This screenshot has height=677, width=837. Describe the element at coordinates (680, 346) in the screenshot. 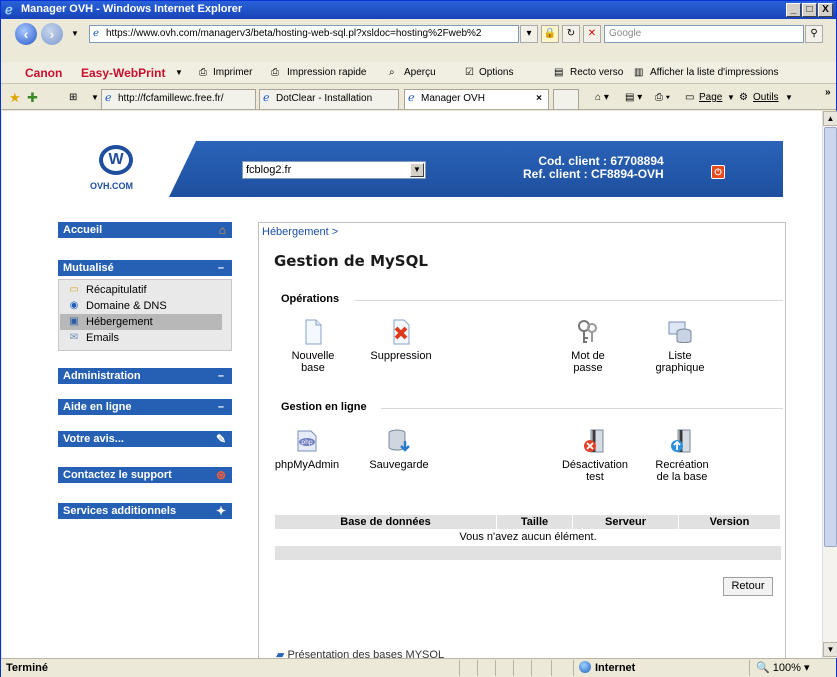

I see `graphical-list-button: Liste graphique` at that location.